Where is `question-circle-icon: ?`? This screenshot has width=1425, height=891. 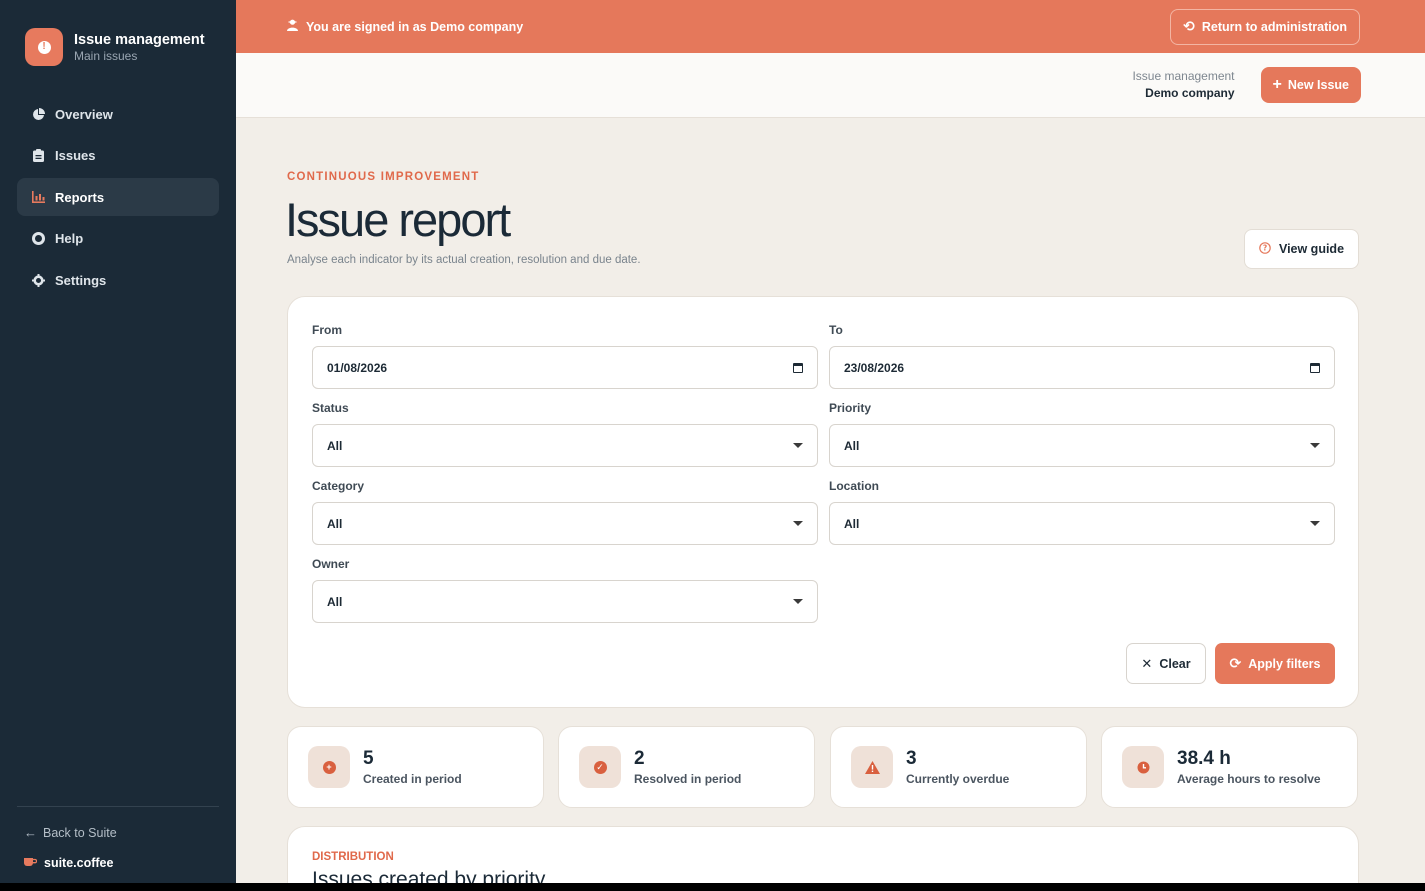
question-circle-icon: ? is located at coordinates (1265, 249).